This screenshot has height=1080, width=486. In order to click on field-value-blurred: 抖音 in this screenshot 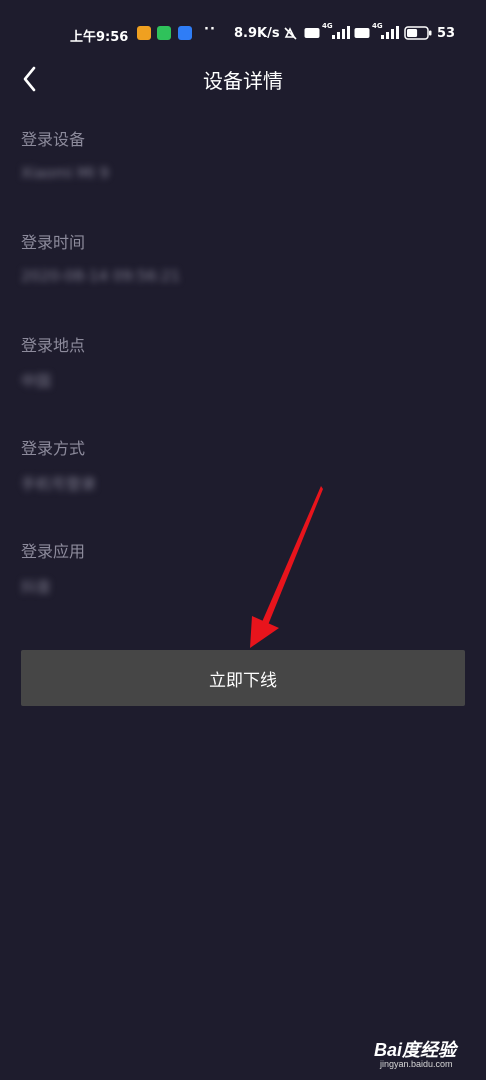, I will do `click(36, 587)`.